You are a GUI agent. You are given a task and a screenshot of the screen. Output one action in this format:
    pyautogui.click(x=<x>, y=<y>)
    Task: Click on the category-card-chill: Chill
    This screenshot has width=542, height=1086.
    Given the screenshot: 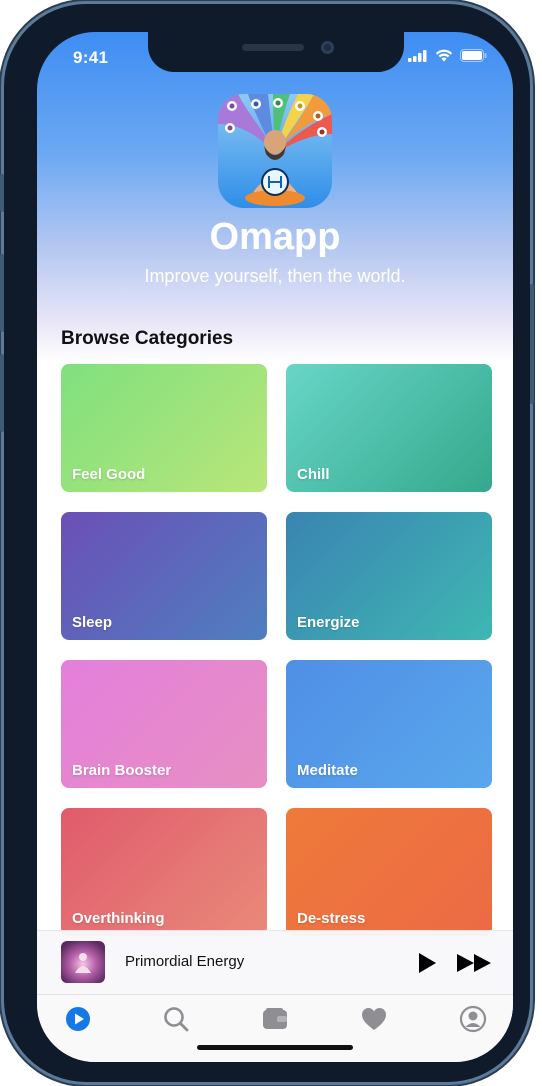 What is the action you would take?
    pyautogui.click(x=389, y=428)
    